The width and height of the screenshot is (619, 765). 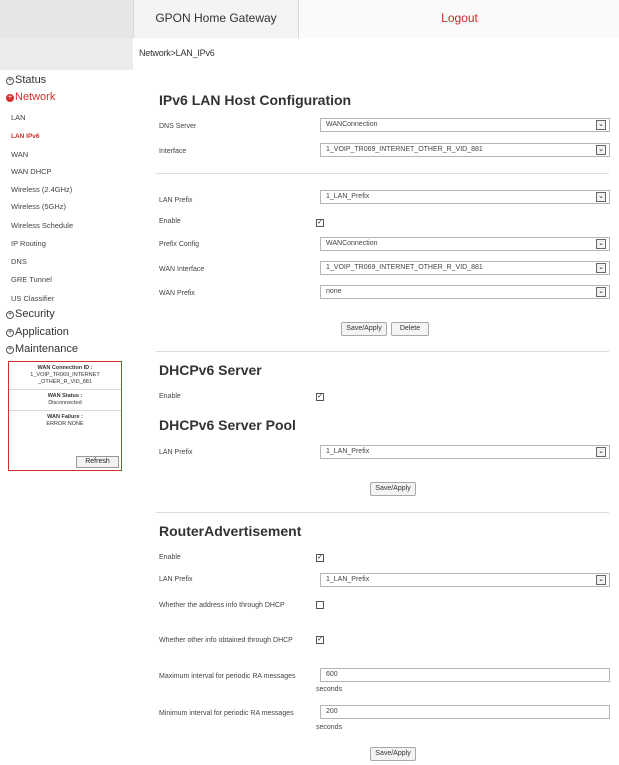 I want to click on sidebar-item-wan: WAN, so click(x=19, y=154).